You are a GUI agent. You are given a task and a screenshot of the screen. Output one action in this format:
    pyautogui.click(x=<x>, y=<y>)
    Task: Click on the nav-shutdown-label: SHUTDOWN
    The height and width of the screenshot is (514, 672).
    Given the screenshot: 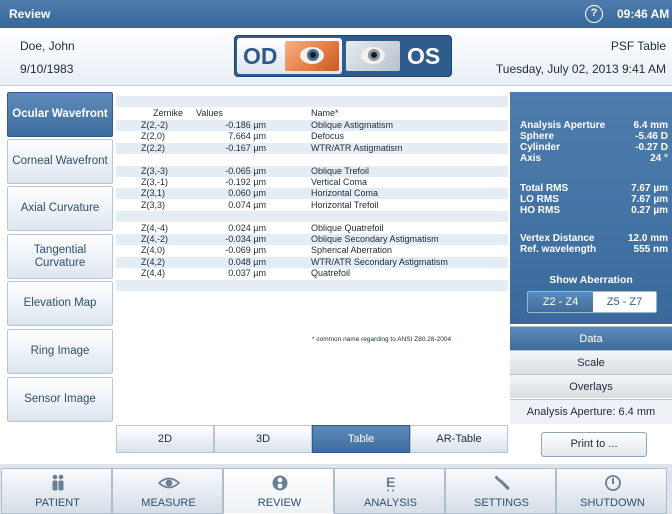 What is the action you would take?
    pyautogui.click(x=612, y=503)
    